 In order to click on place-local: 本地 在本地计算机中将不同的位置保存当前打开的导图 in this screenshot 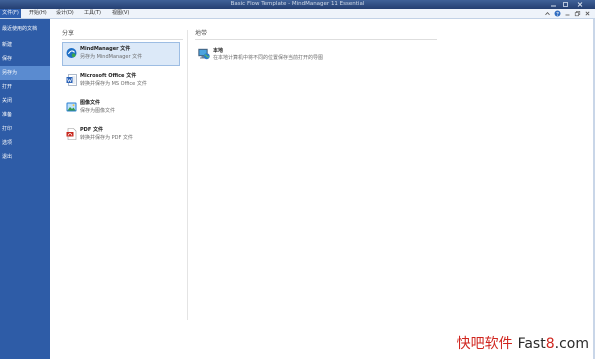, I will do `click(295, 57)`.